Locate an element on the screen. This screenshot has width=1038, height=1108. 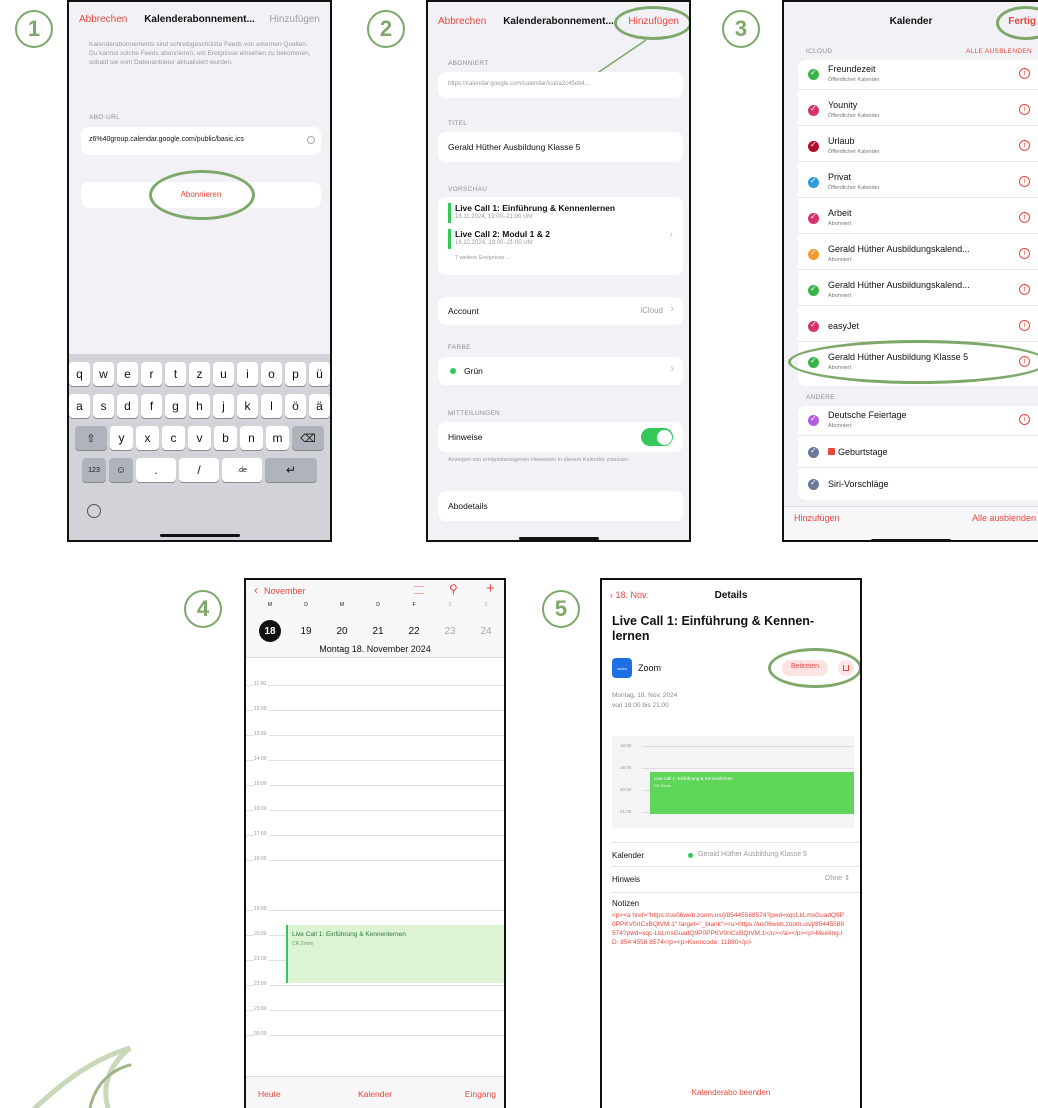
day-number: 21 is located at coordinates (378, 631).